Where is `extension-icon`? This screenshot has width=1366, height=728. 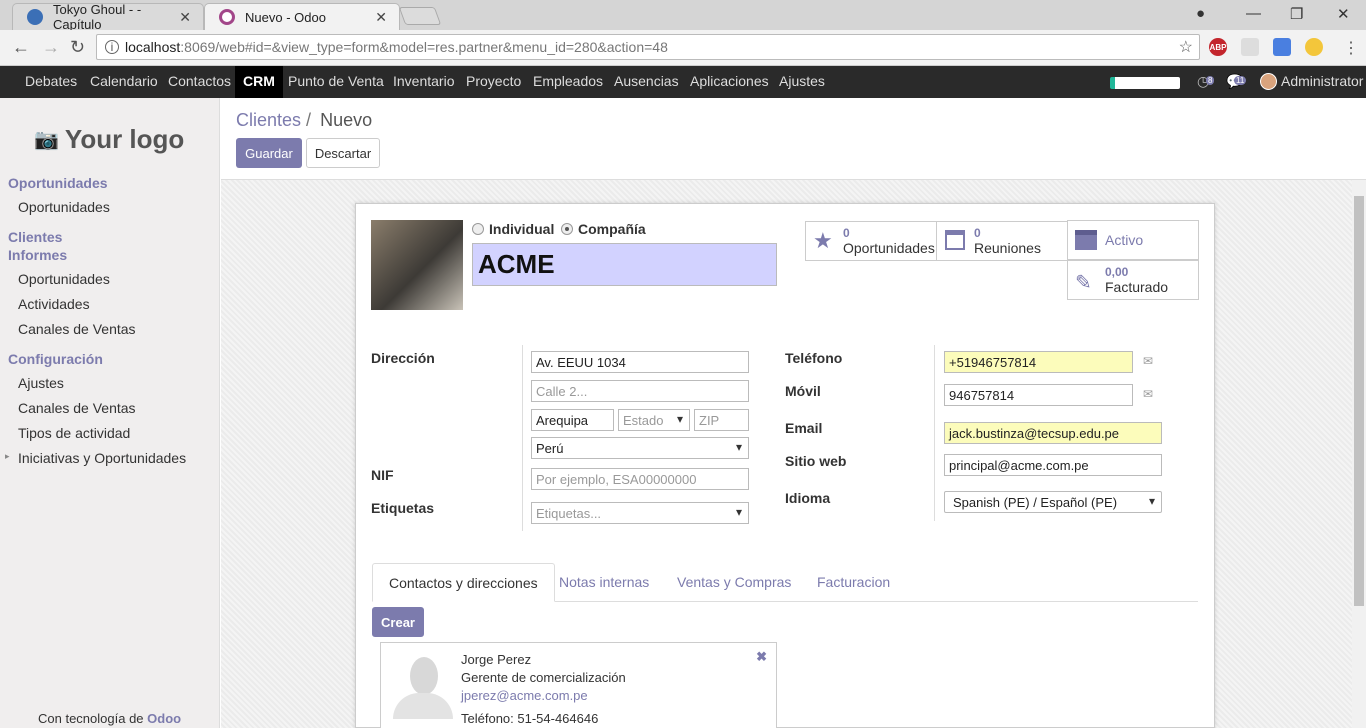 extension-icon is located at coordinates (1250, 47).